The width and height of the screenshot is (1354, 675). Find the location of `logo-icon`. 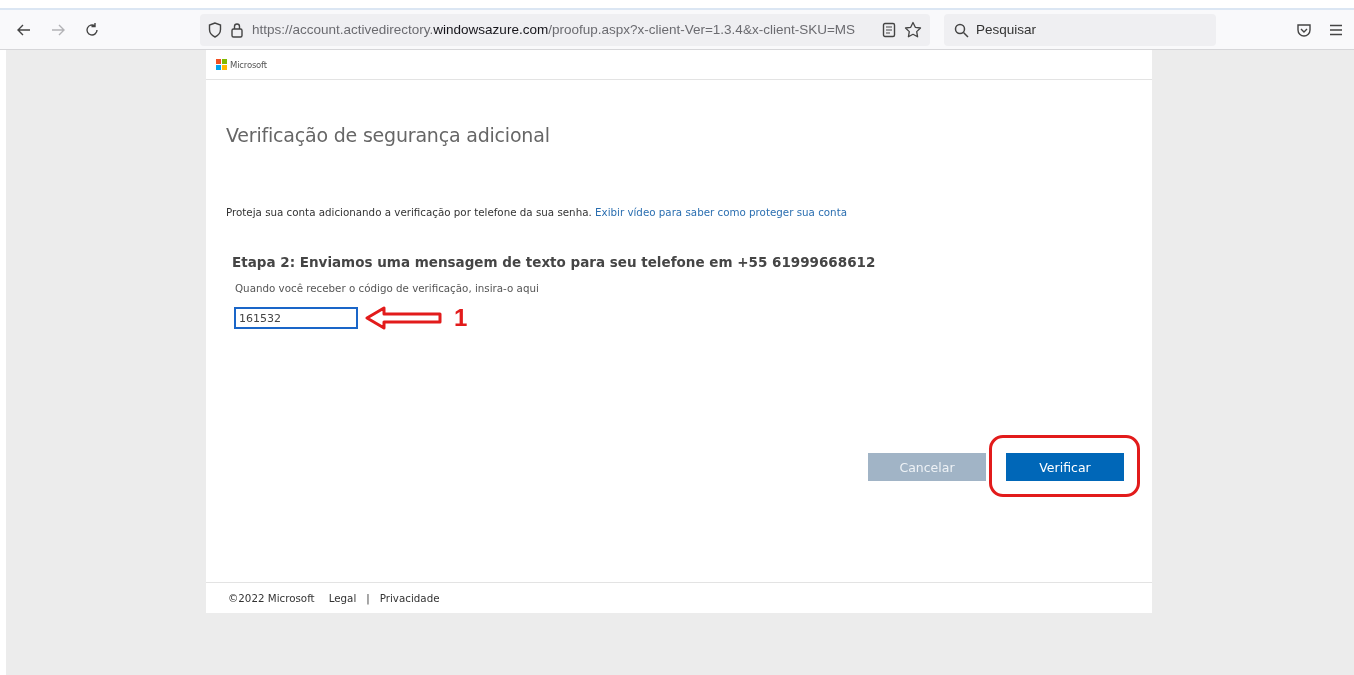

logo-icon is located at coordinates (221, 64).